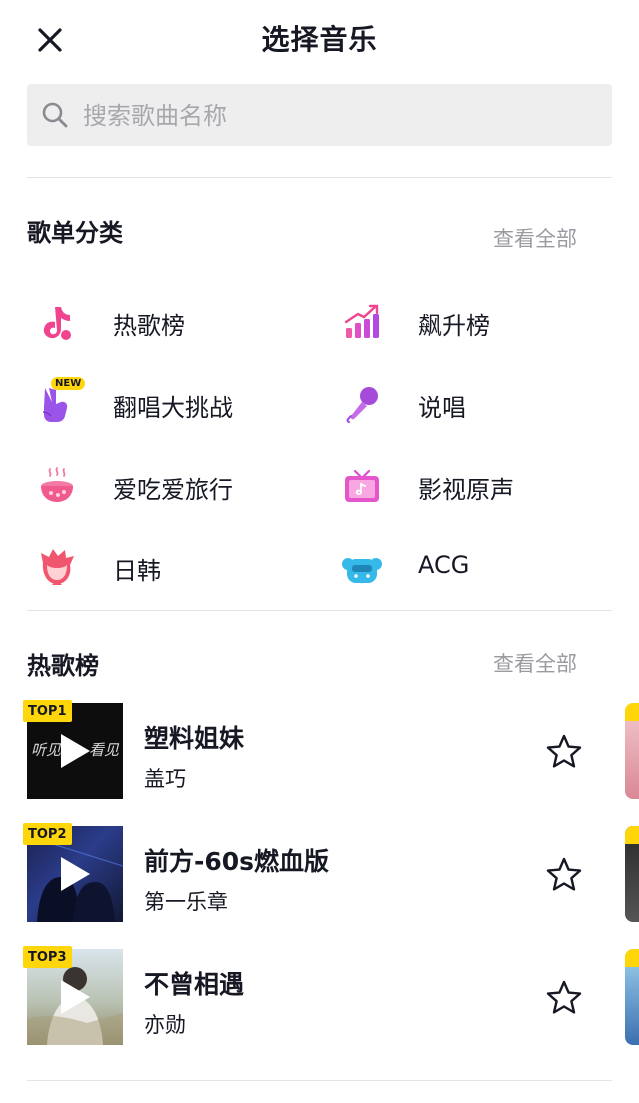 The width and height of the screenshot is (639, 1103). I want to click on category-soundtracks: 影视原声, so click(472, 486).